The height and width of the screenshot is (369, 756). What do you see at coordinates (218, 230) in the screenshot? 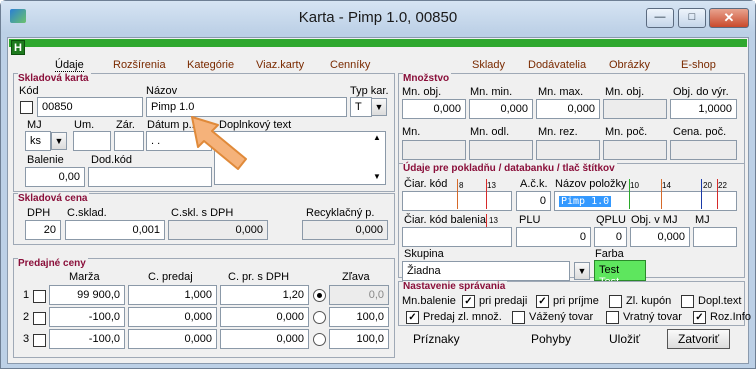
I see `c-skl-dph-field: 0,000` at bounding box center [218, 230].